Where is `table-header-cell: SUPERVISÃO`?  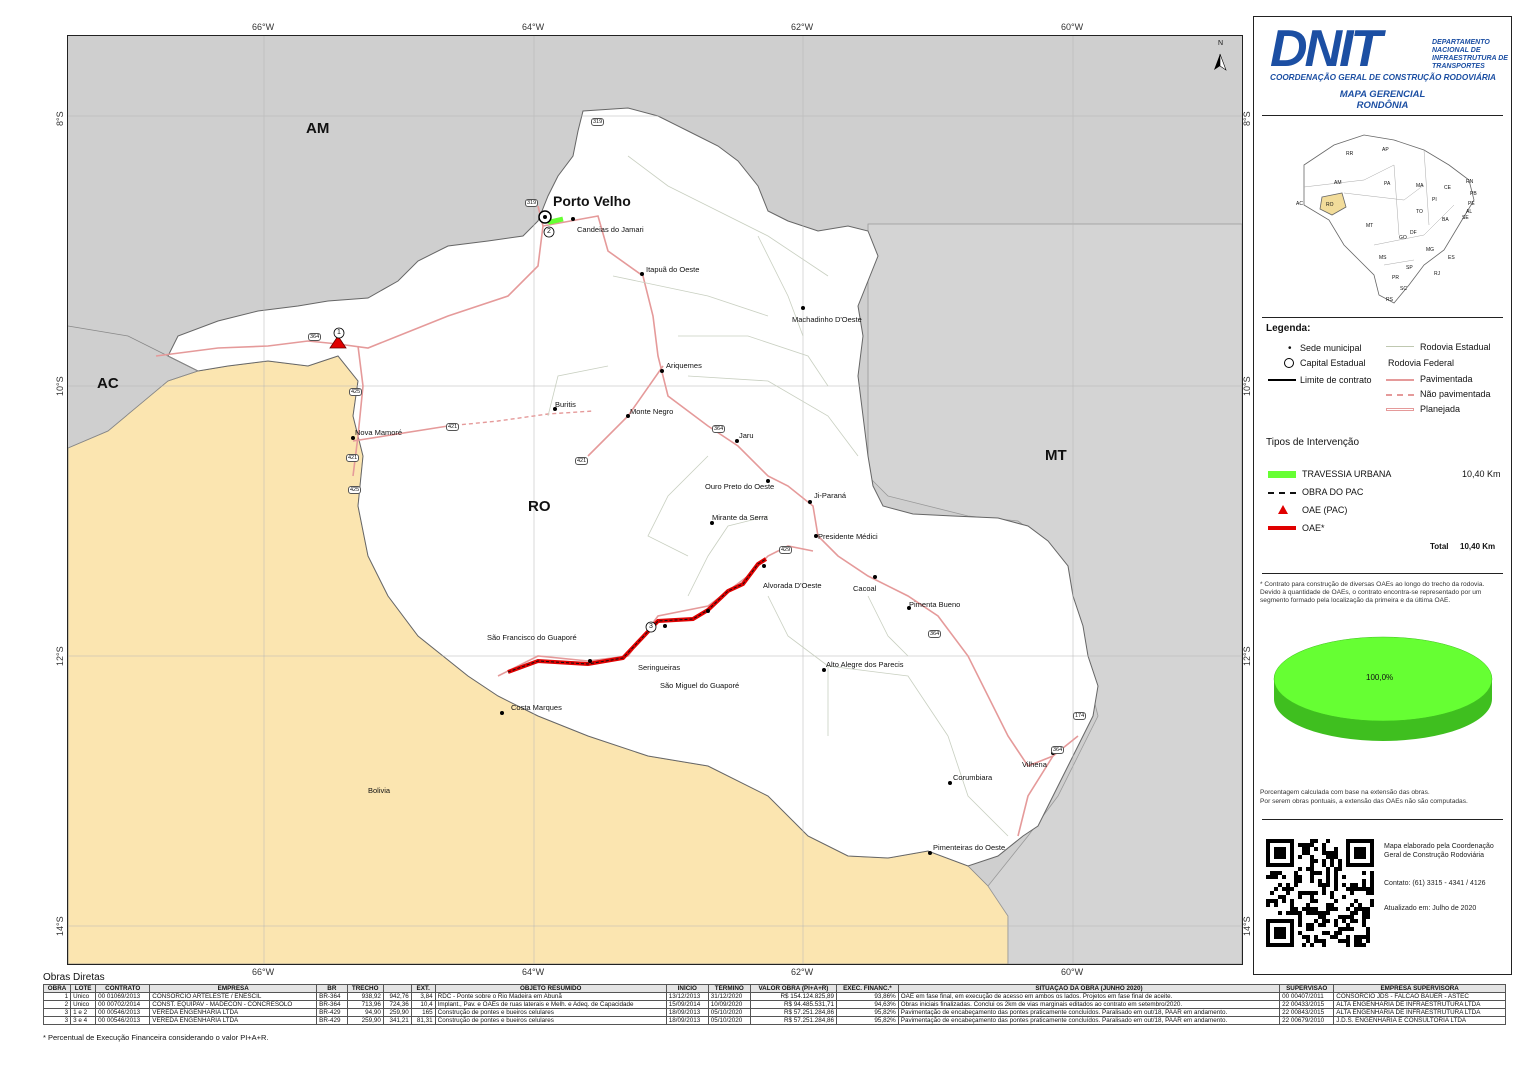
table-header-cell: SUPERVISÃO is located at coordinates (1307, 988).